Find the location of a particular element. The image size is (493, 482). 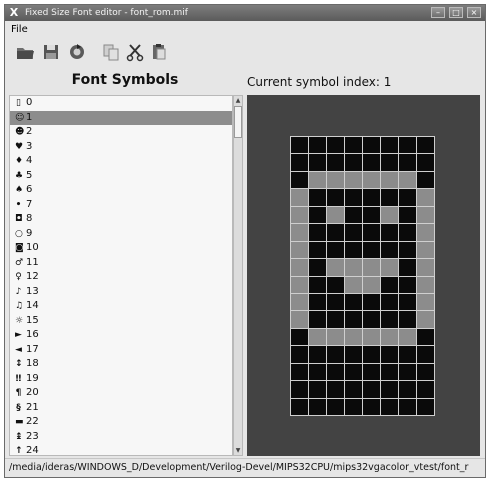

list-item: ↨ 23 is located at coordinates (121, 437).